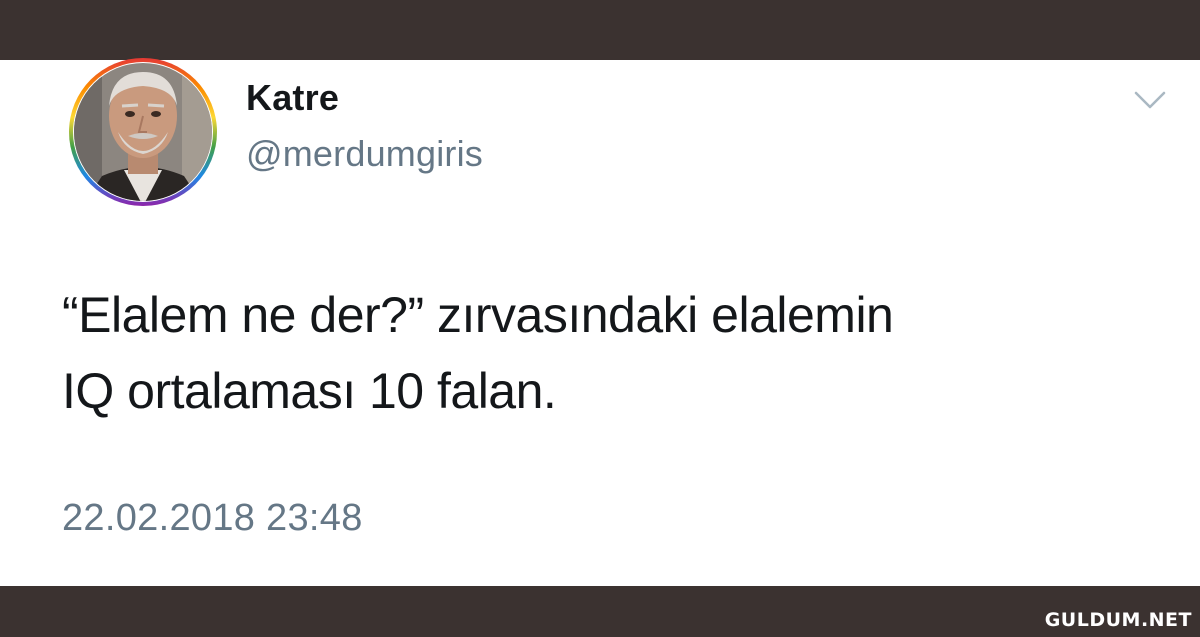 The width and height of the screenshot is (1200, 637). Describe the element at coordinates (478, 315) in the screenshot. I see `tweet-text-line: “Elalem ne der?” zırvasındaki elalemin` at that location.